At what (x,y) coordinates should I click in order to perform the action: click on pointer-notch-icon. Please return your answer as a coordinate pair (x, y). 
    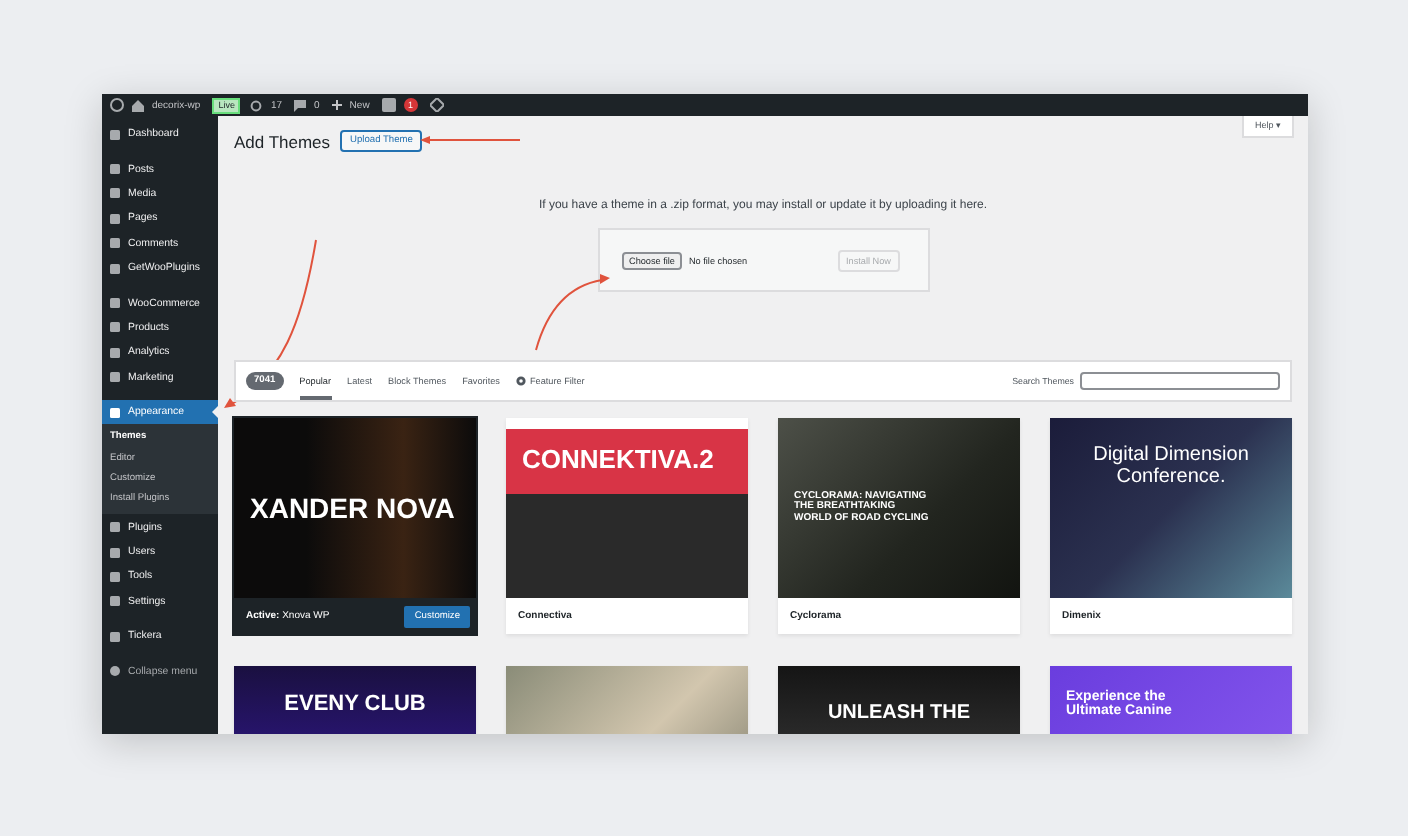
    Looking at the image, I should click on (215, 411).